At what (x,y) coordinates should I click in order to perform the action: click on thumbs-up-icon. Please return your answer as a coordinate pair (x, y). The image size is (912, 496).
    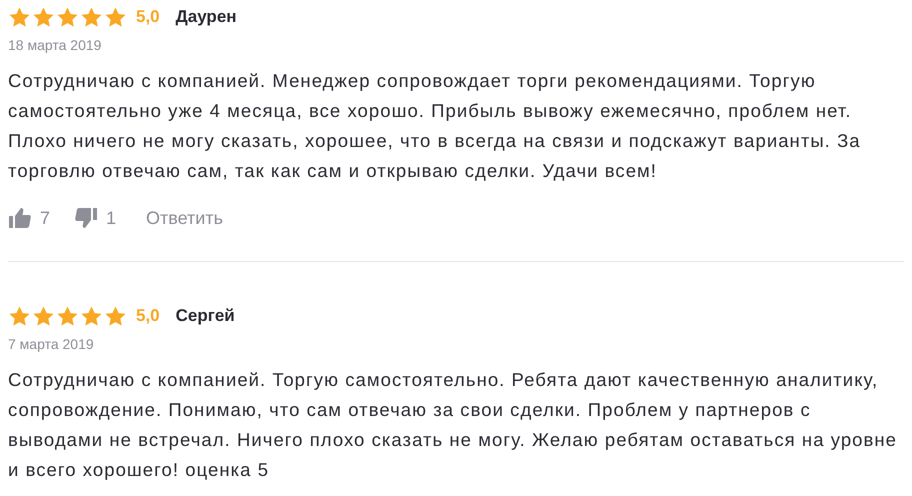
    Looking at the image, I should click on (20, 218).